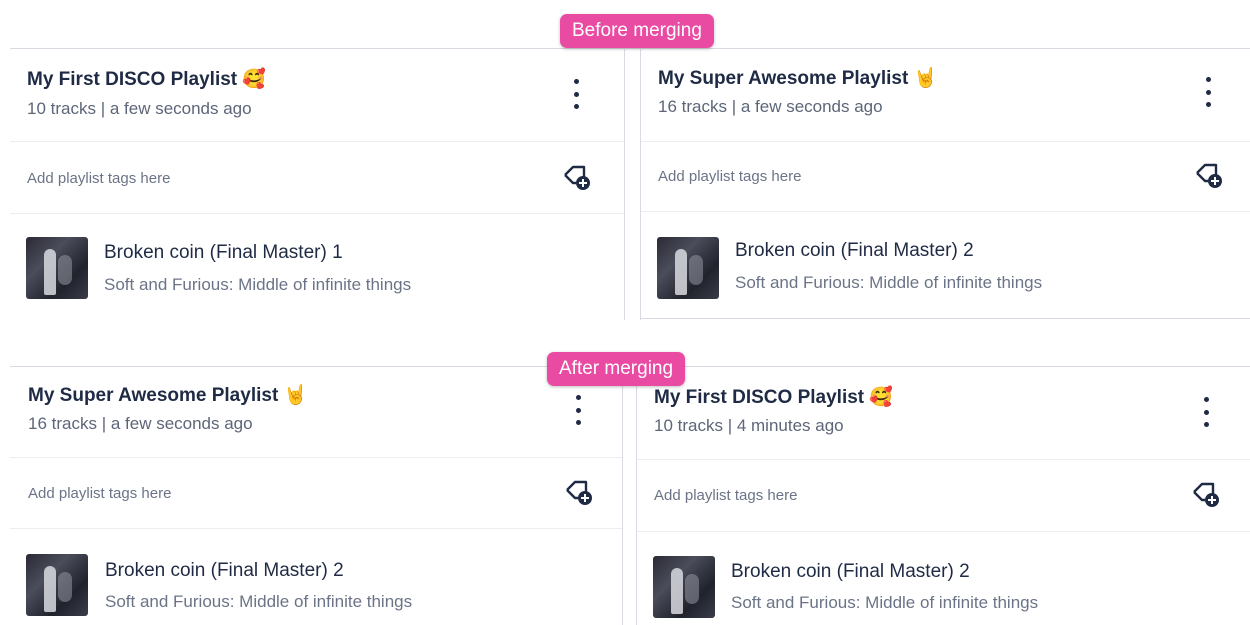  What do you see at coordinates (223, 253) in the screenshot?
I see `track-title: Broken coin (Final Master) 1` at bounding box center [223, 253].